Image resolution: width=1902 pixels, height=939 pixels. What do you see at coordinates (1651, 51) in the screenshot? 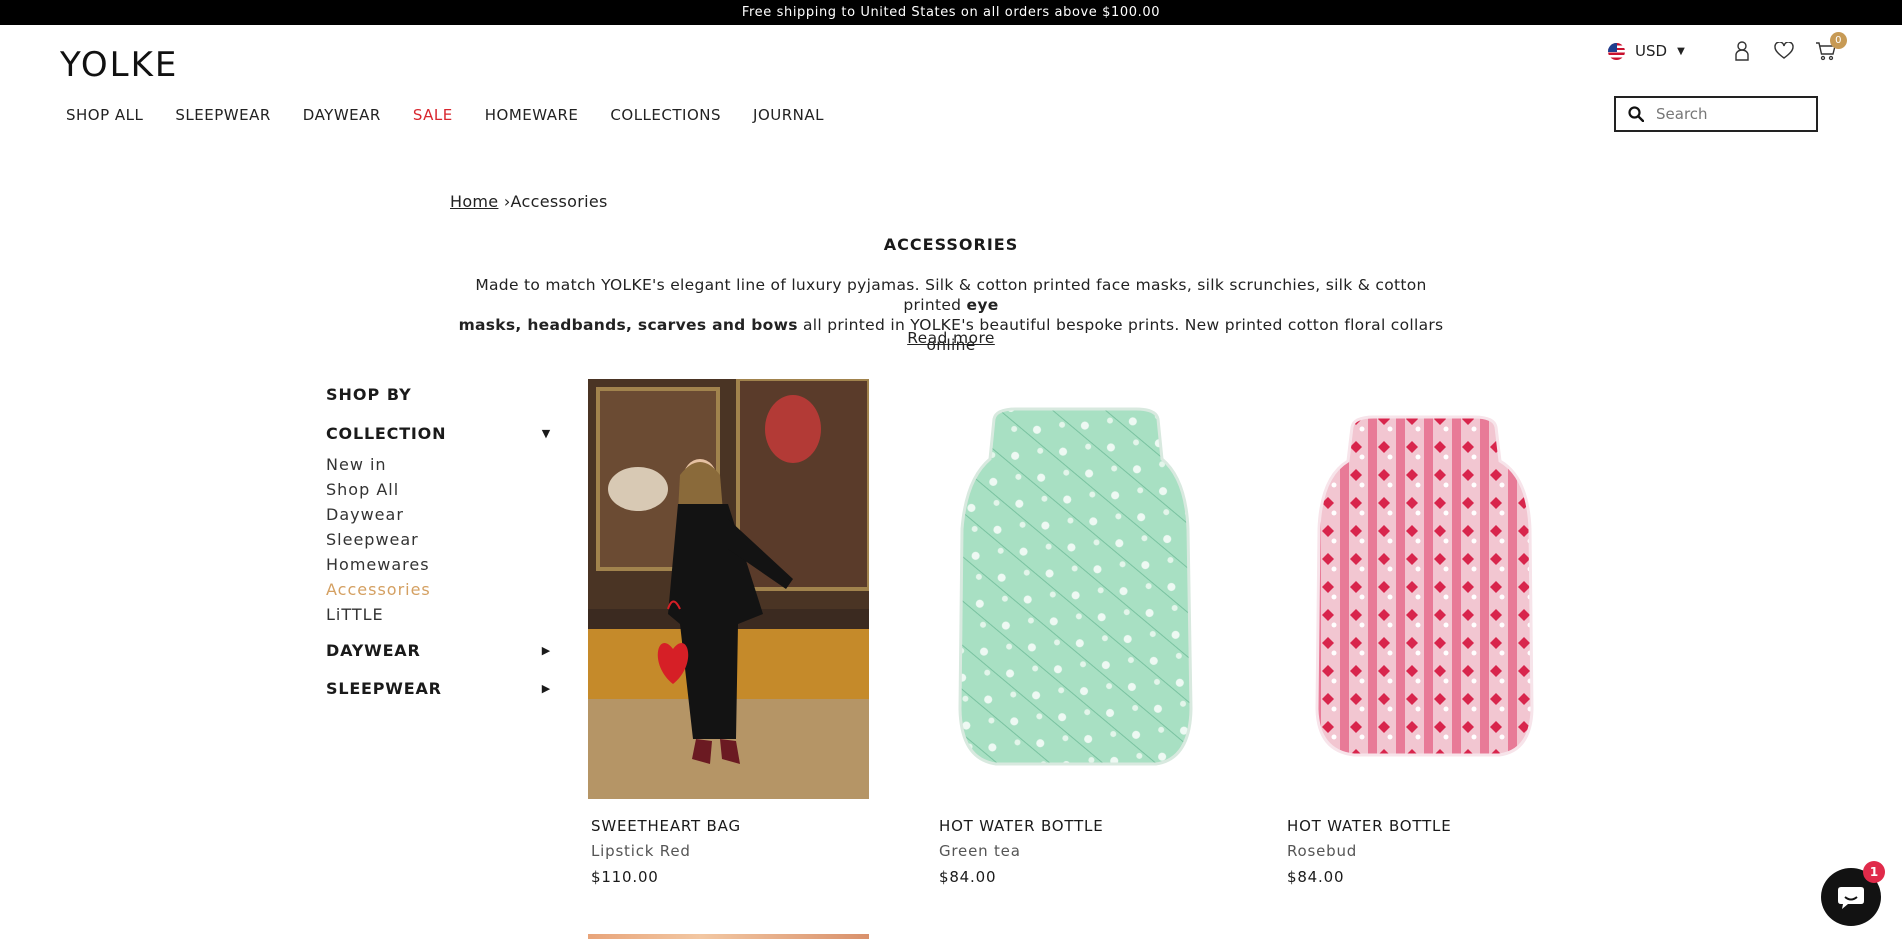
I see `currency-label: USD` at bounding box center [1651, 51].